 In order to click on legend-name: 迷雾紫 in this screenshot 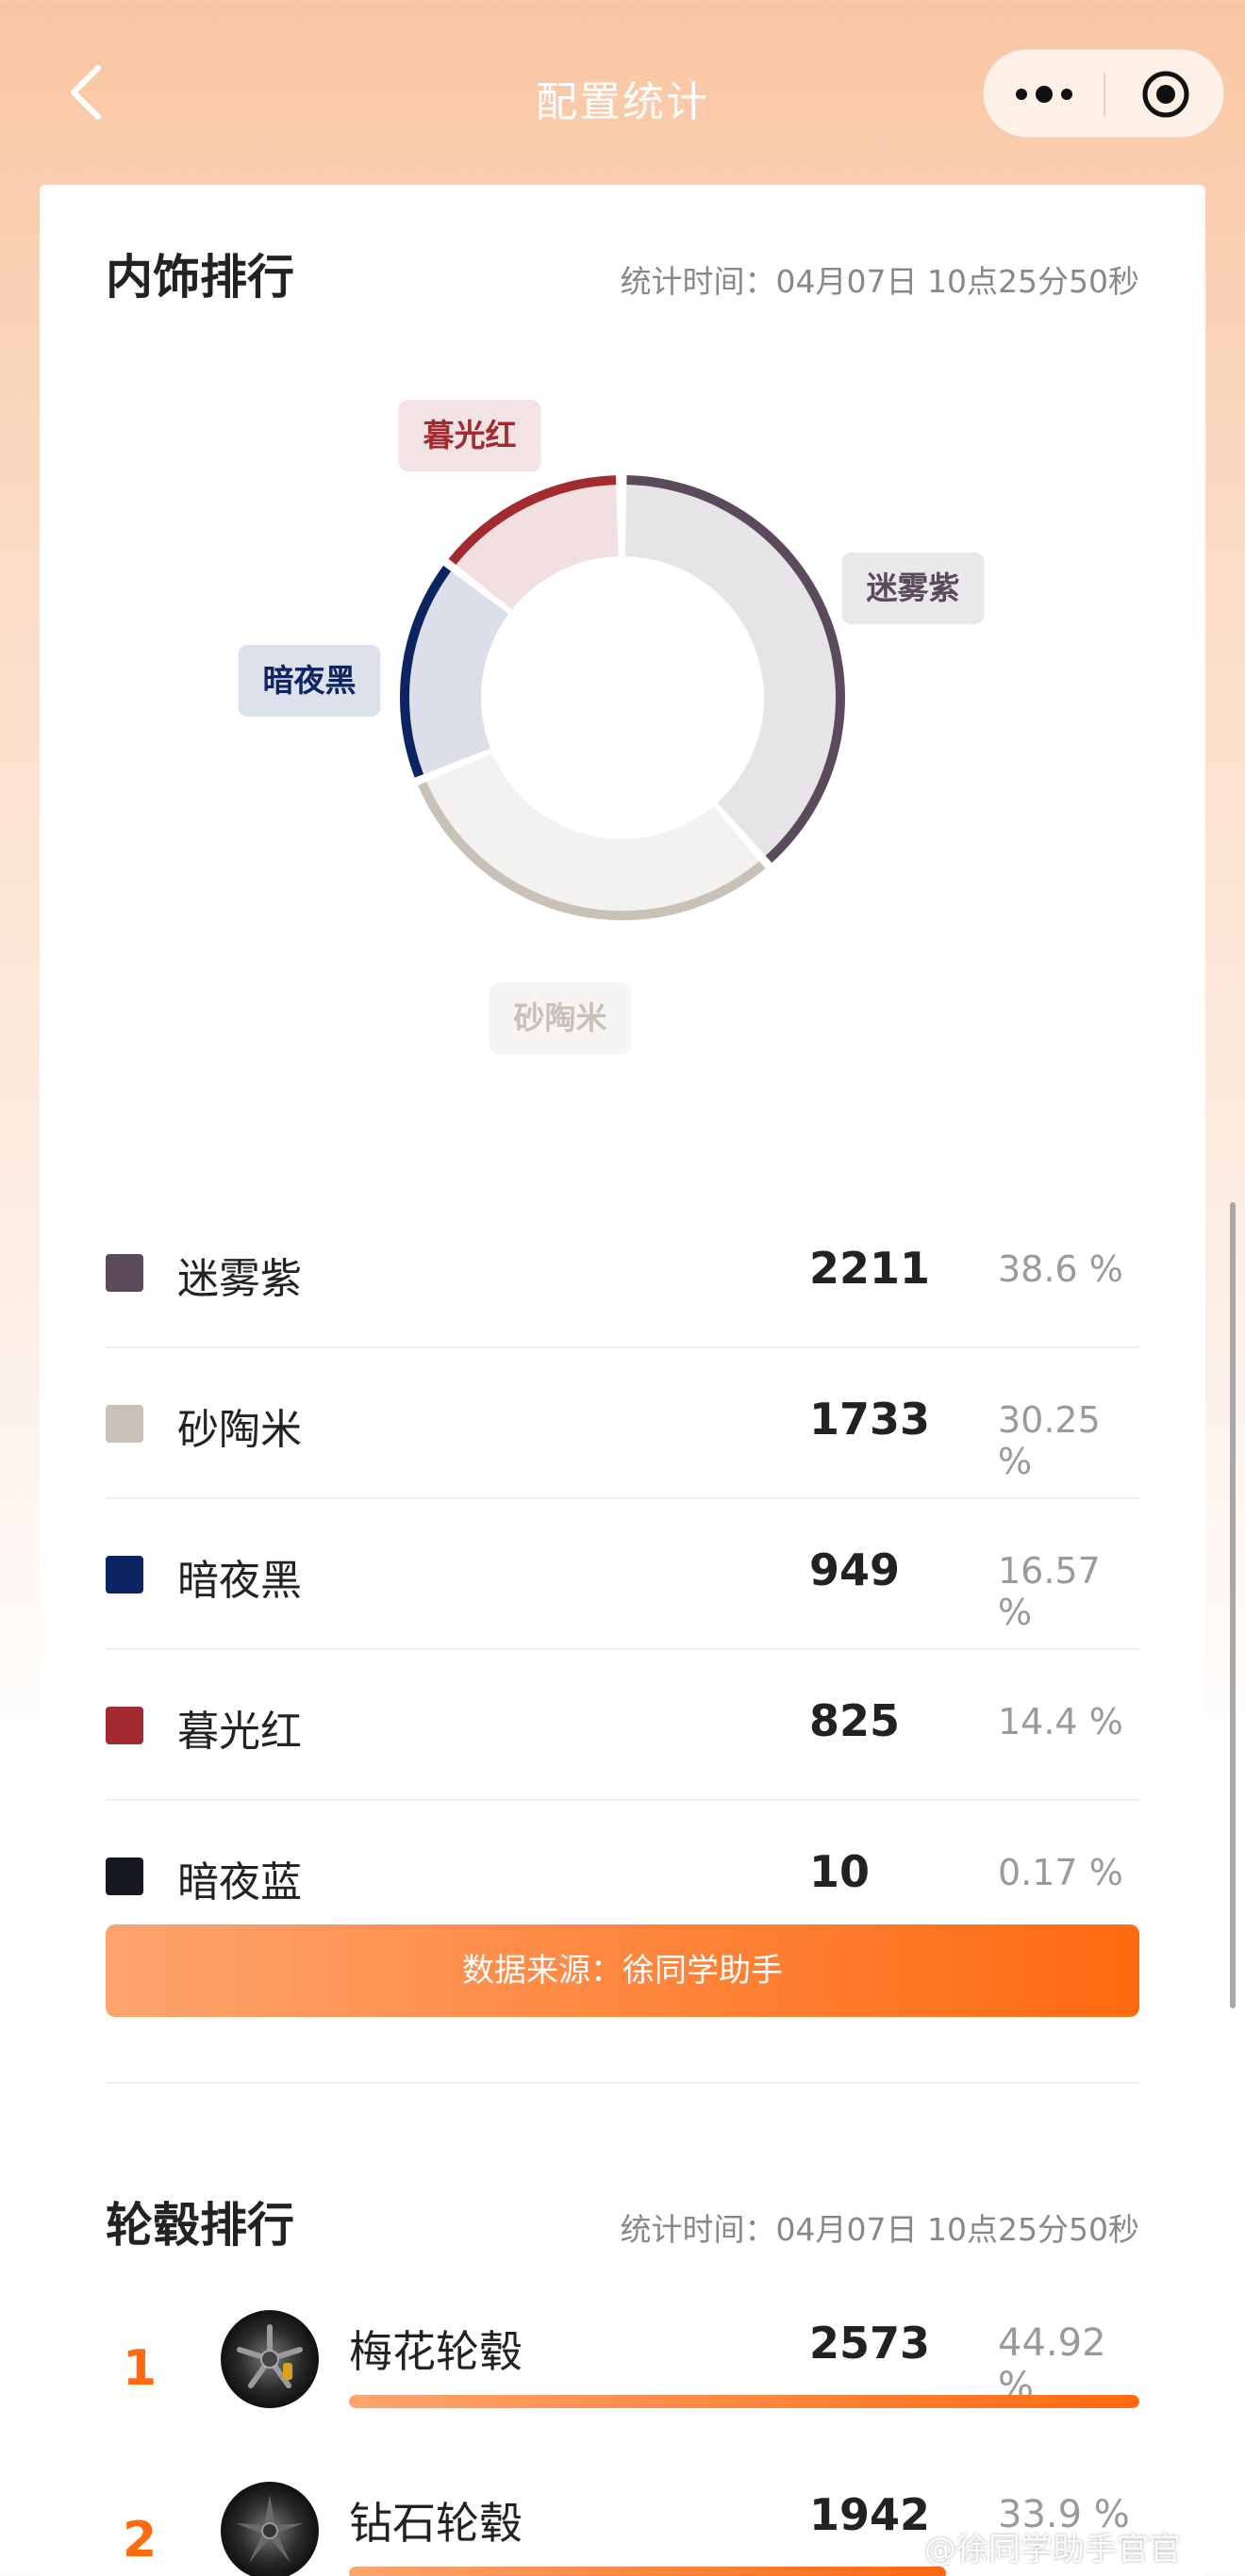, I will do `click(240, 1279)`.